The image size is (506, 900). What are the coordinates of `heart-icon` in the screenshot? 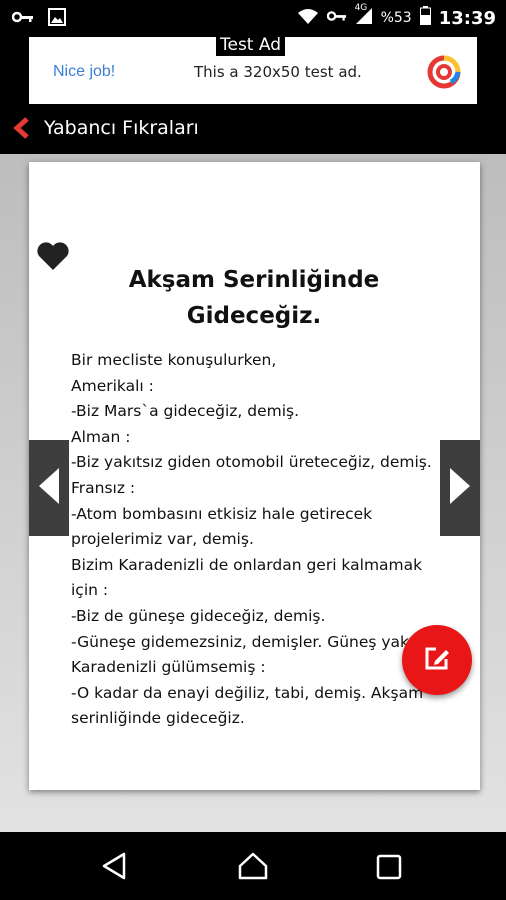 It's located at (53, 258).